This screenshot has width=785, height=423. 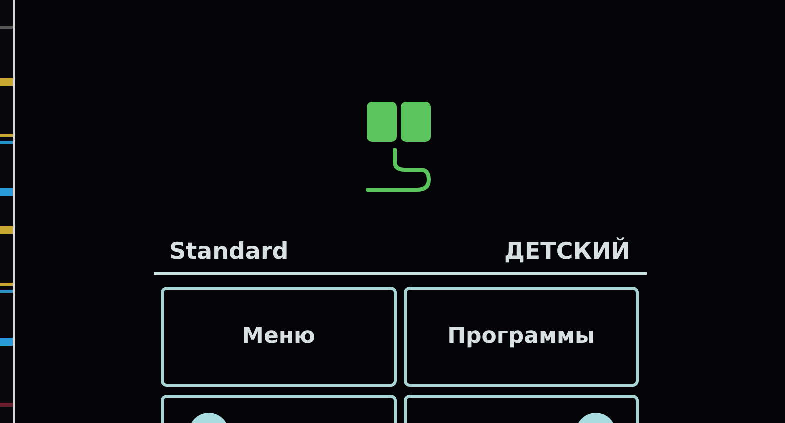 I want to click on menu-button: Программы, so click(x=521, y=336).